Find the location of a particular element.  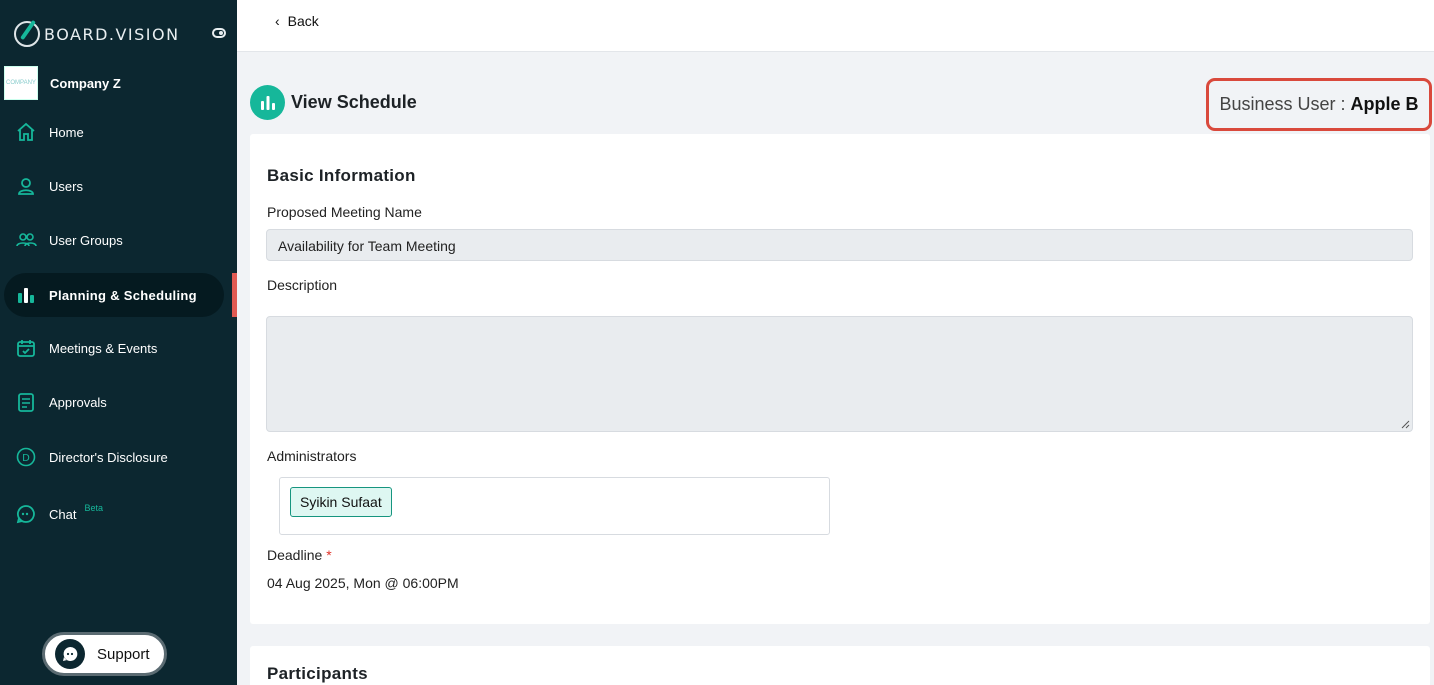

sidebar-item-label: Meetings & Events is located at coordinates (103, 348).